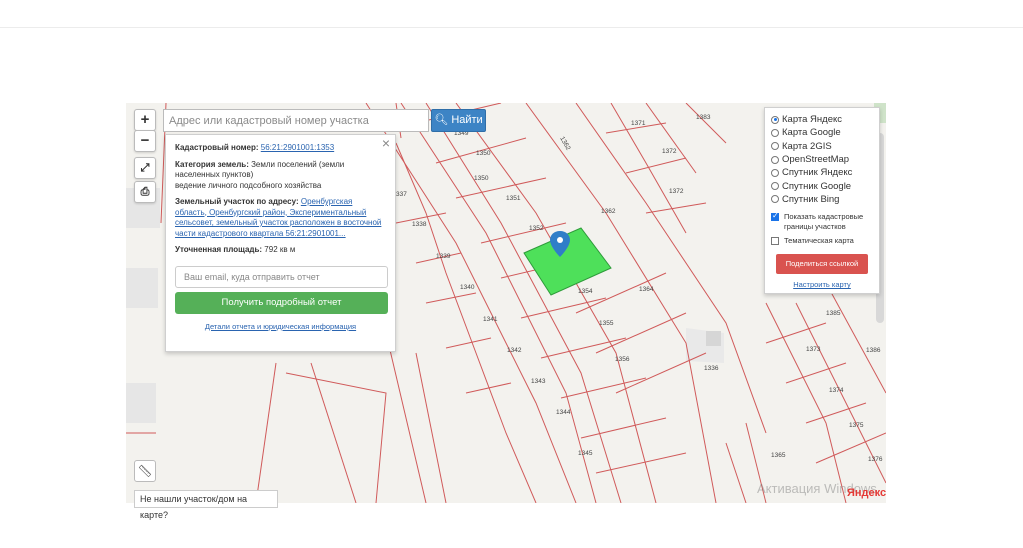 The width and height of the screenshot is (1023, 548). I want to click on cadastral-number-label: Кадастровый номер:, so click(217, 147).